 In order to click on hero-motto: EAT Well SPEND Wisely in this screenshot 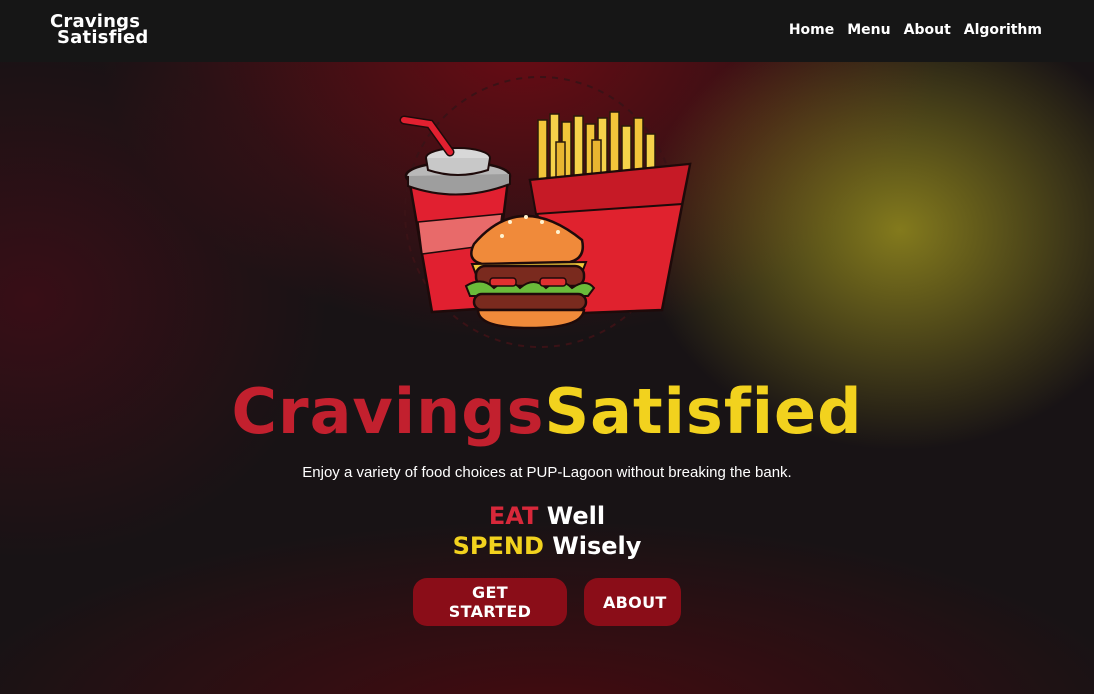, I will do `click(547, 531)`.